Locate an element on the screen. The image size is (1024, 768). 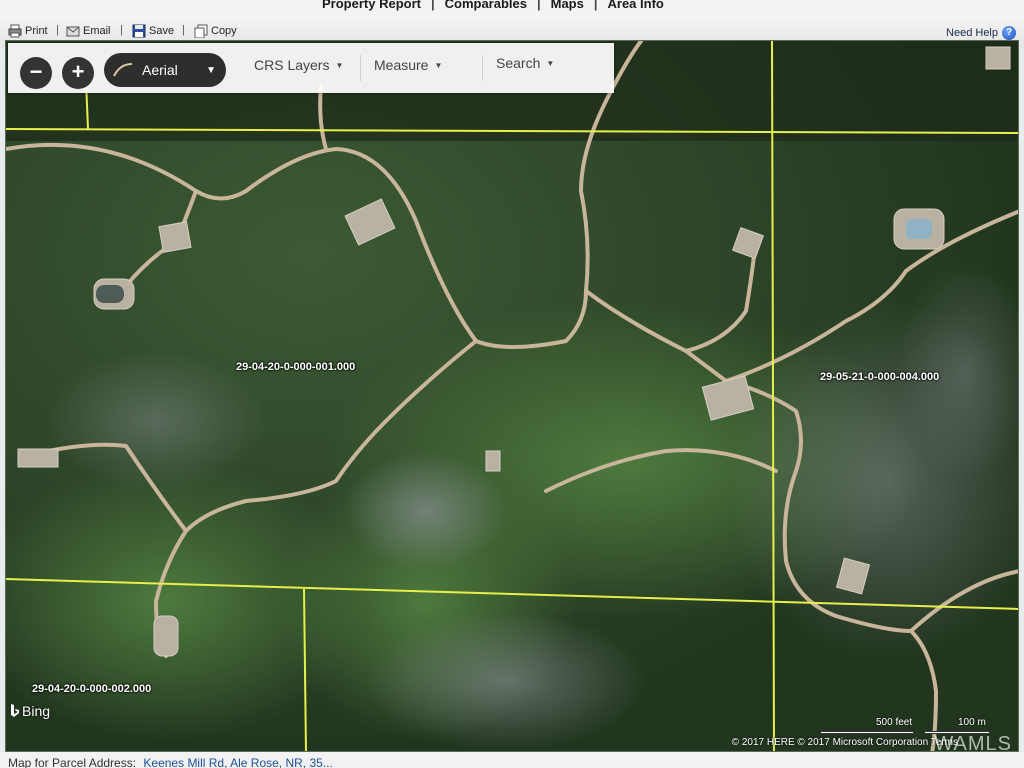
nav-property-report: Property Report is located at coordinates (371, 5).